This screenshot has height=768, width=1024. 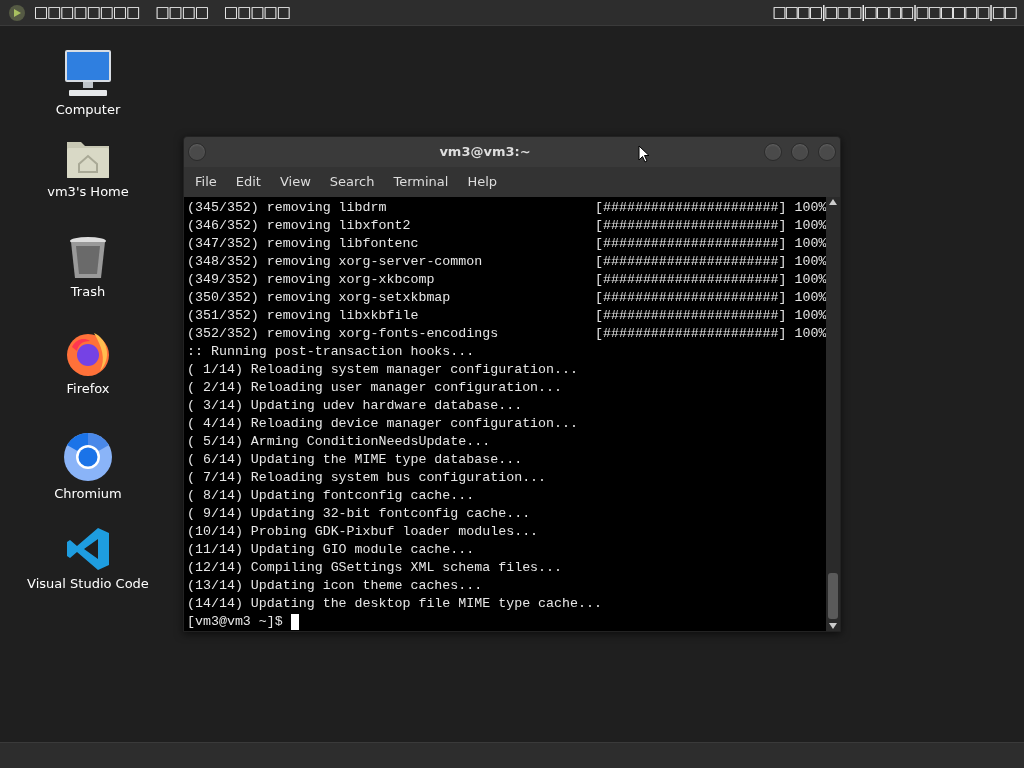 I want to click on terminal-line: (348/352) removing xorg-server-common, so click(x=335, y=262).